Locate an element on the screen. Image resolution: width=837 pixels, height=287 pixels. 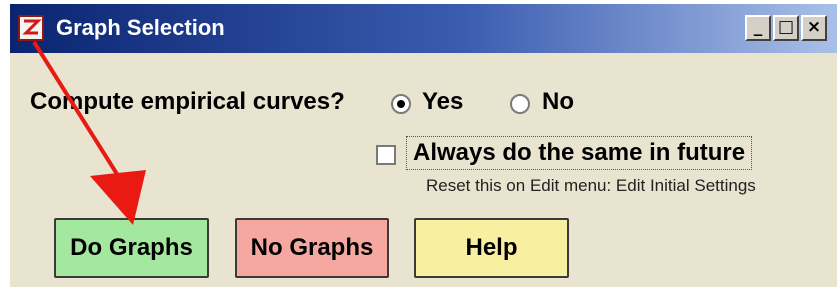
radio-selected-dot is located at coordinates (401, 104).